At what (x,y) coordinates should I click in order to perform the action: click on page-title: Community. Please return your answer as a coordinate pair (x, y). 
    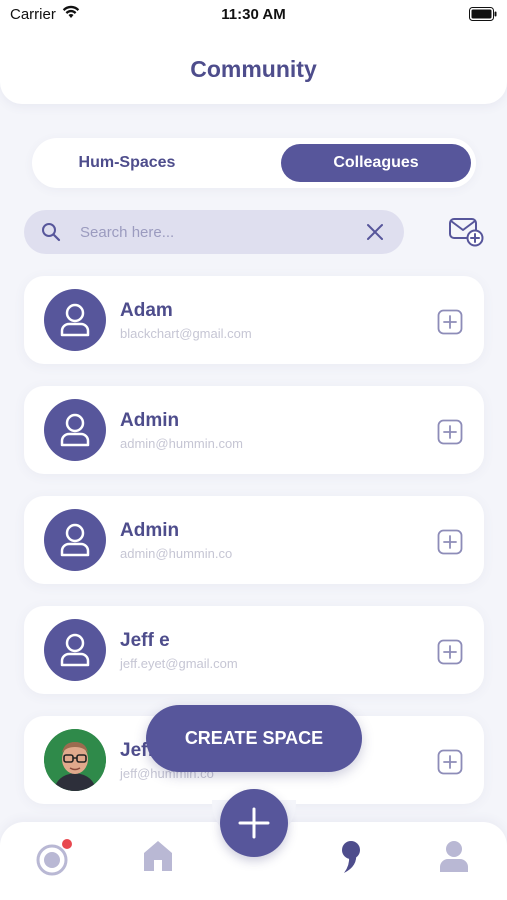
    Looking at the image, I should click on (253, 69).